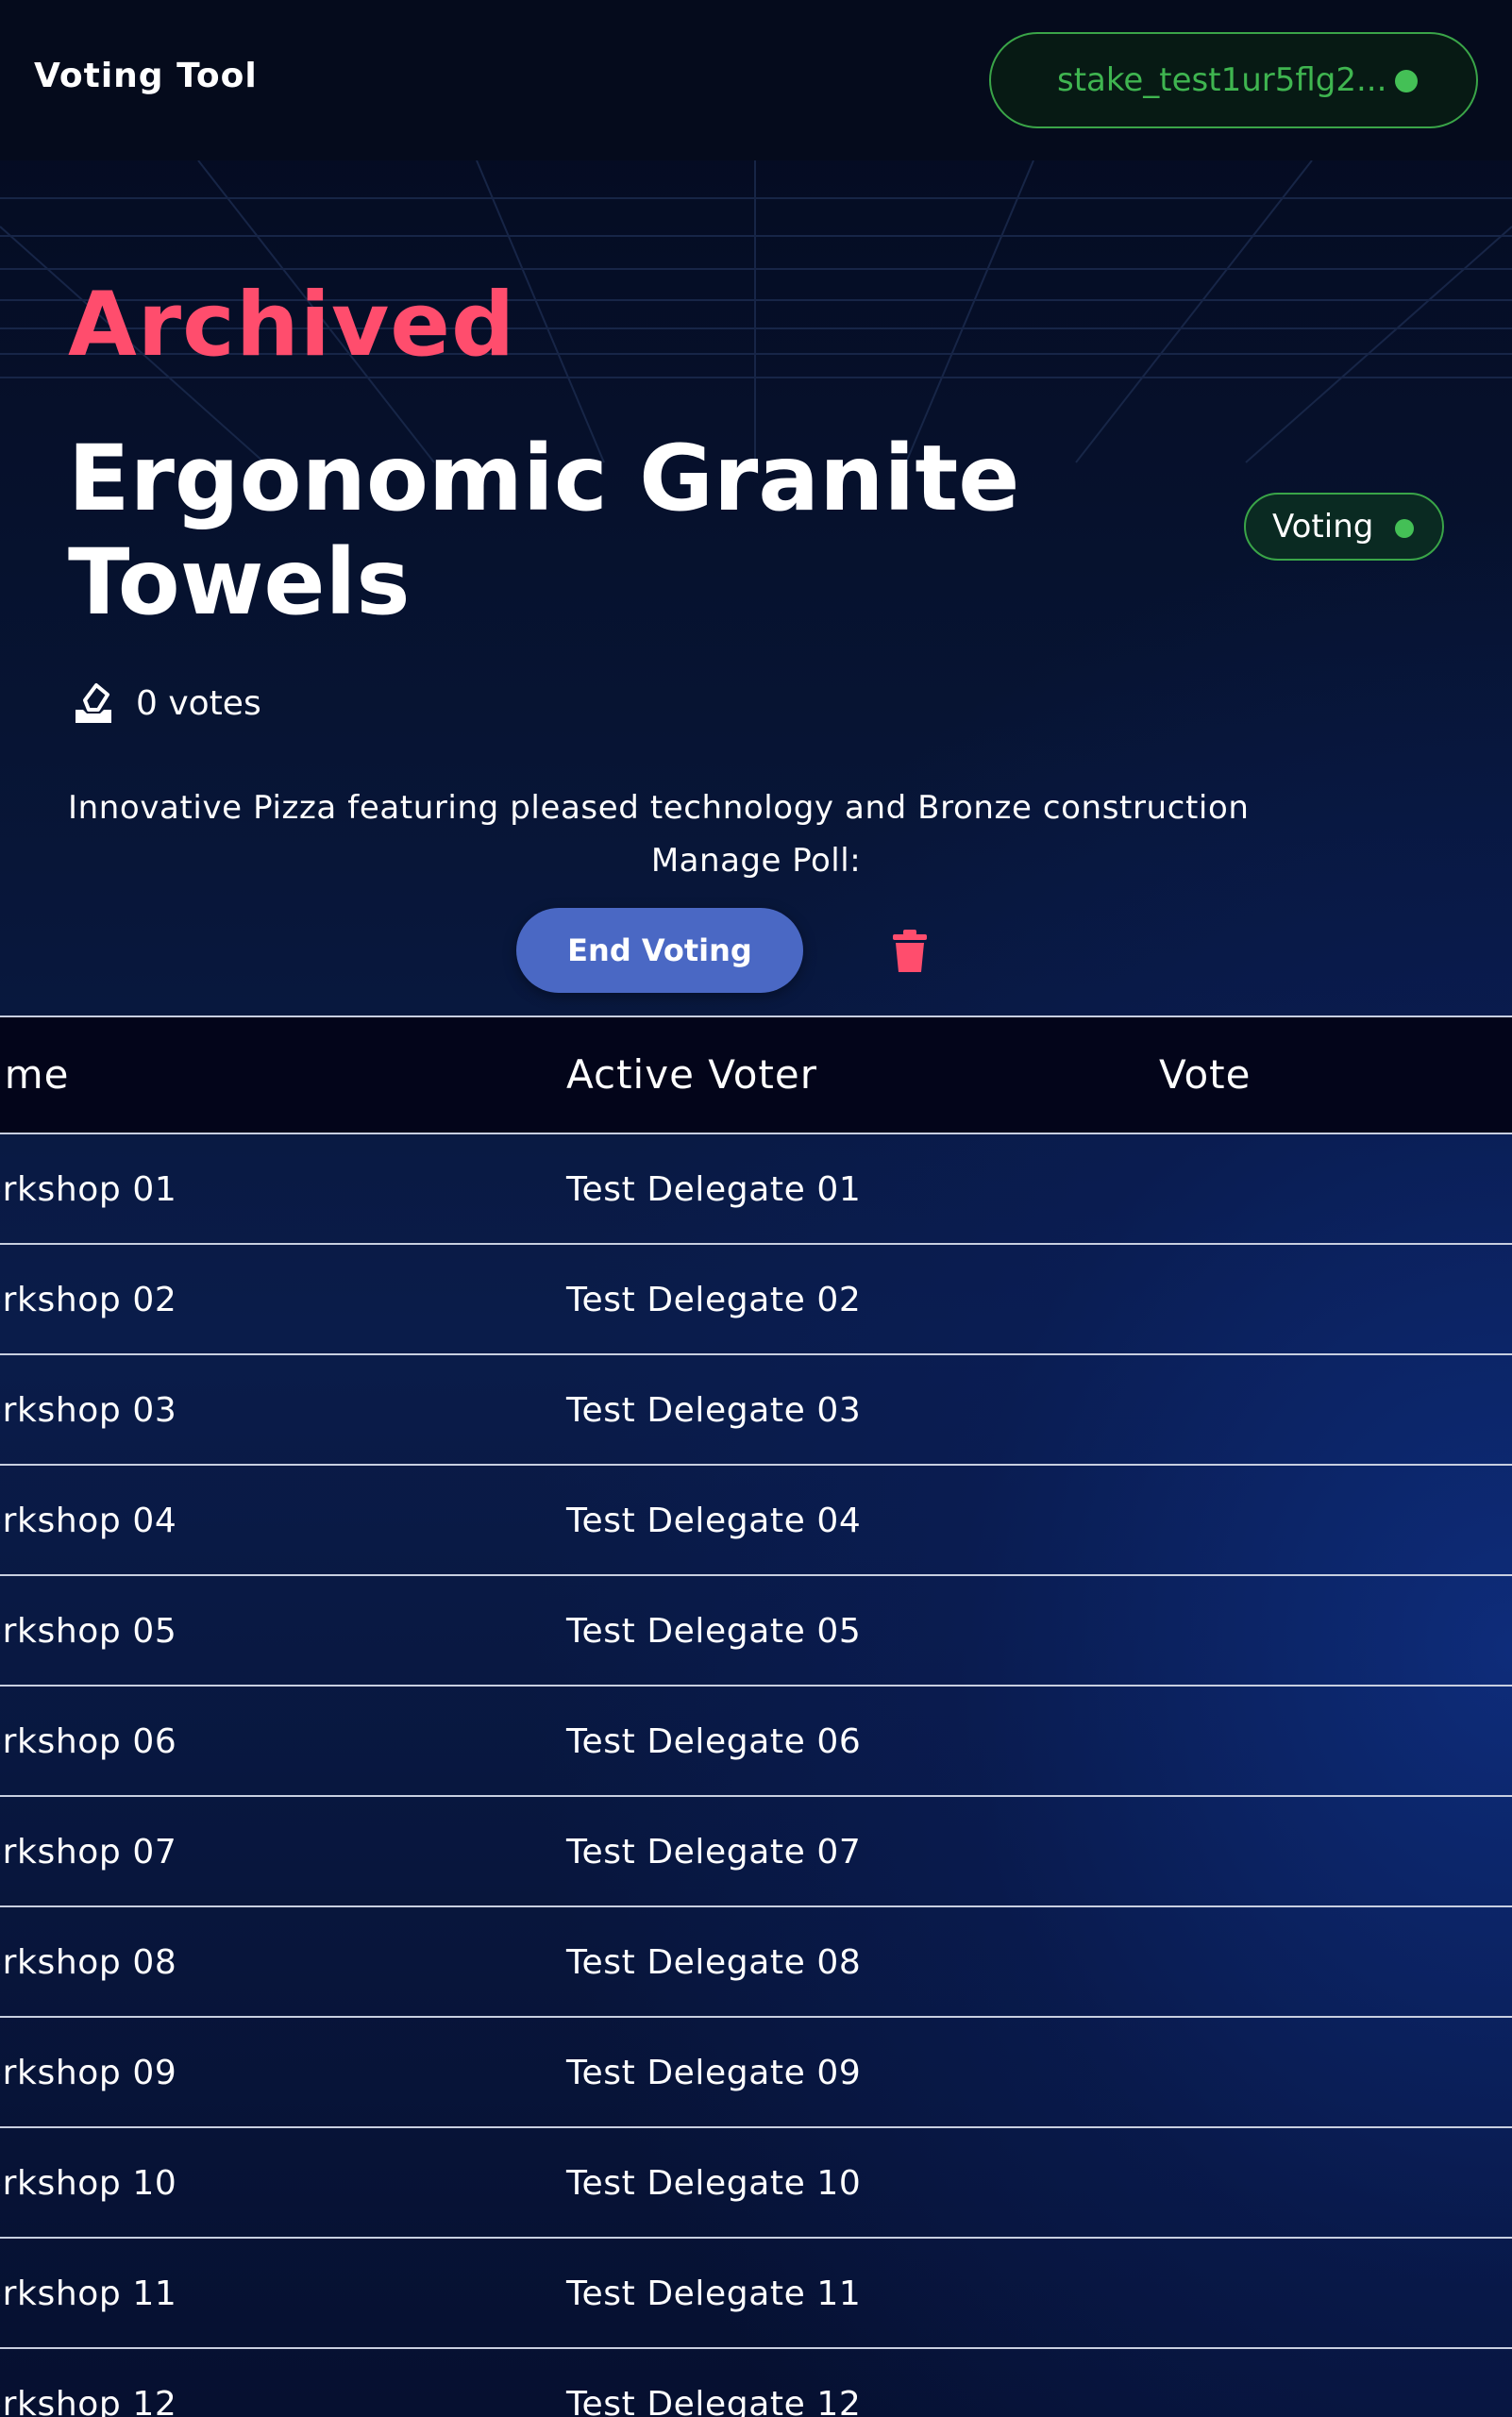  What do you see at coordinates (88, 2293) in the screenshot?
I see `cell-name: orkshop 11` at bounding box center [88, 2293].